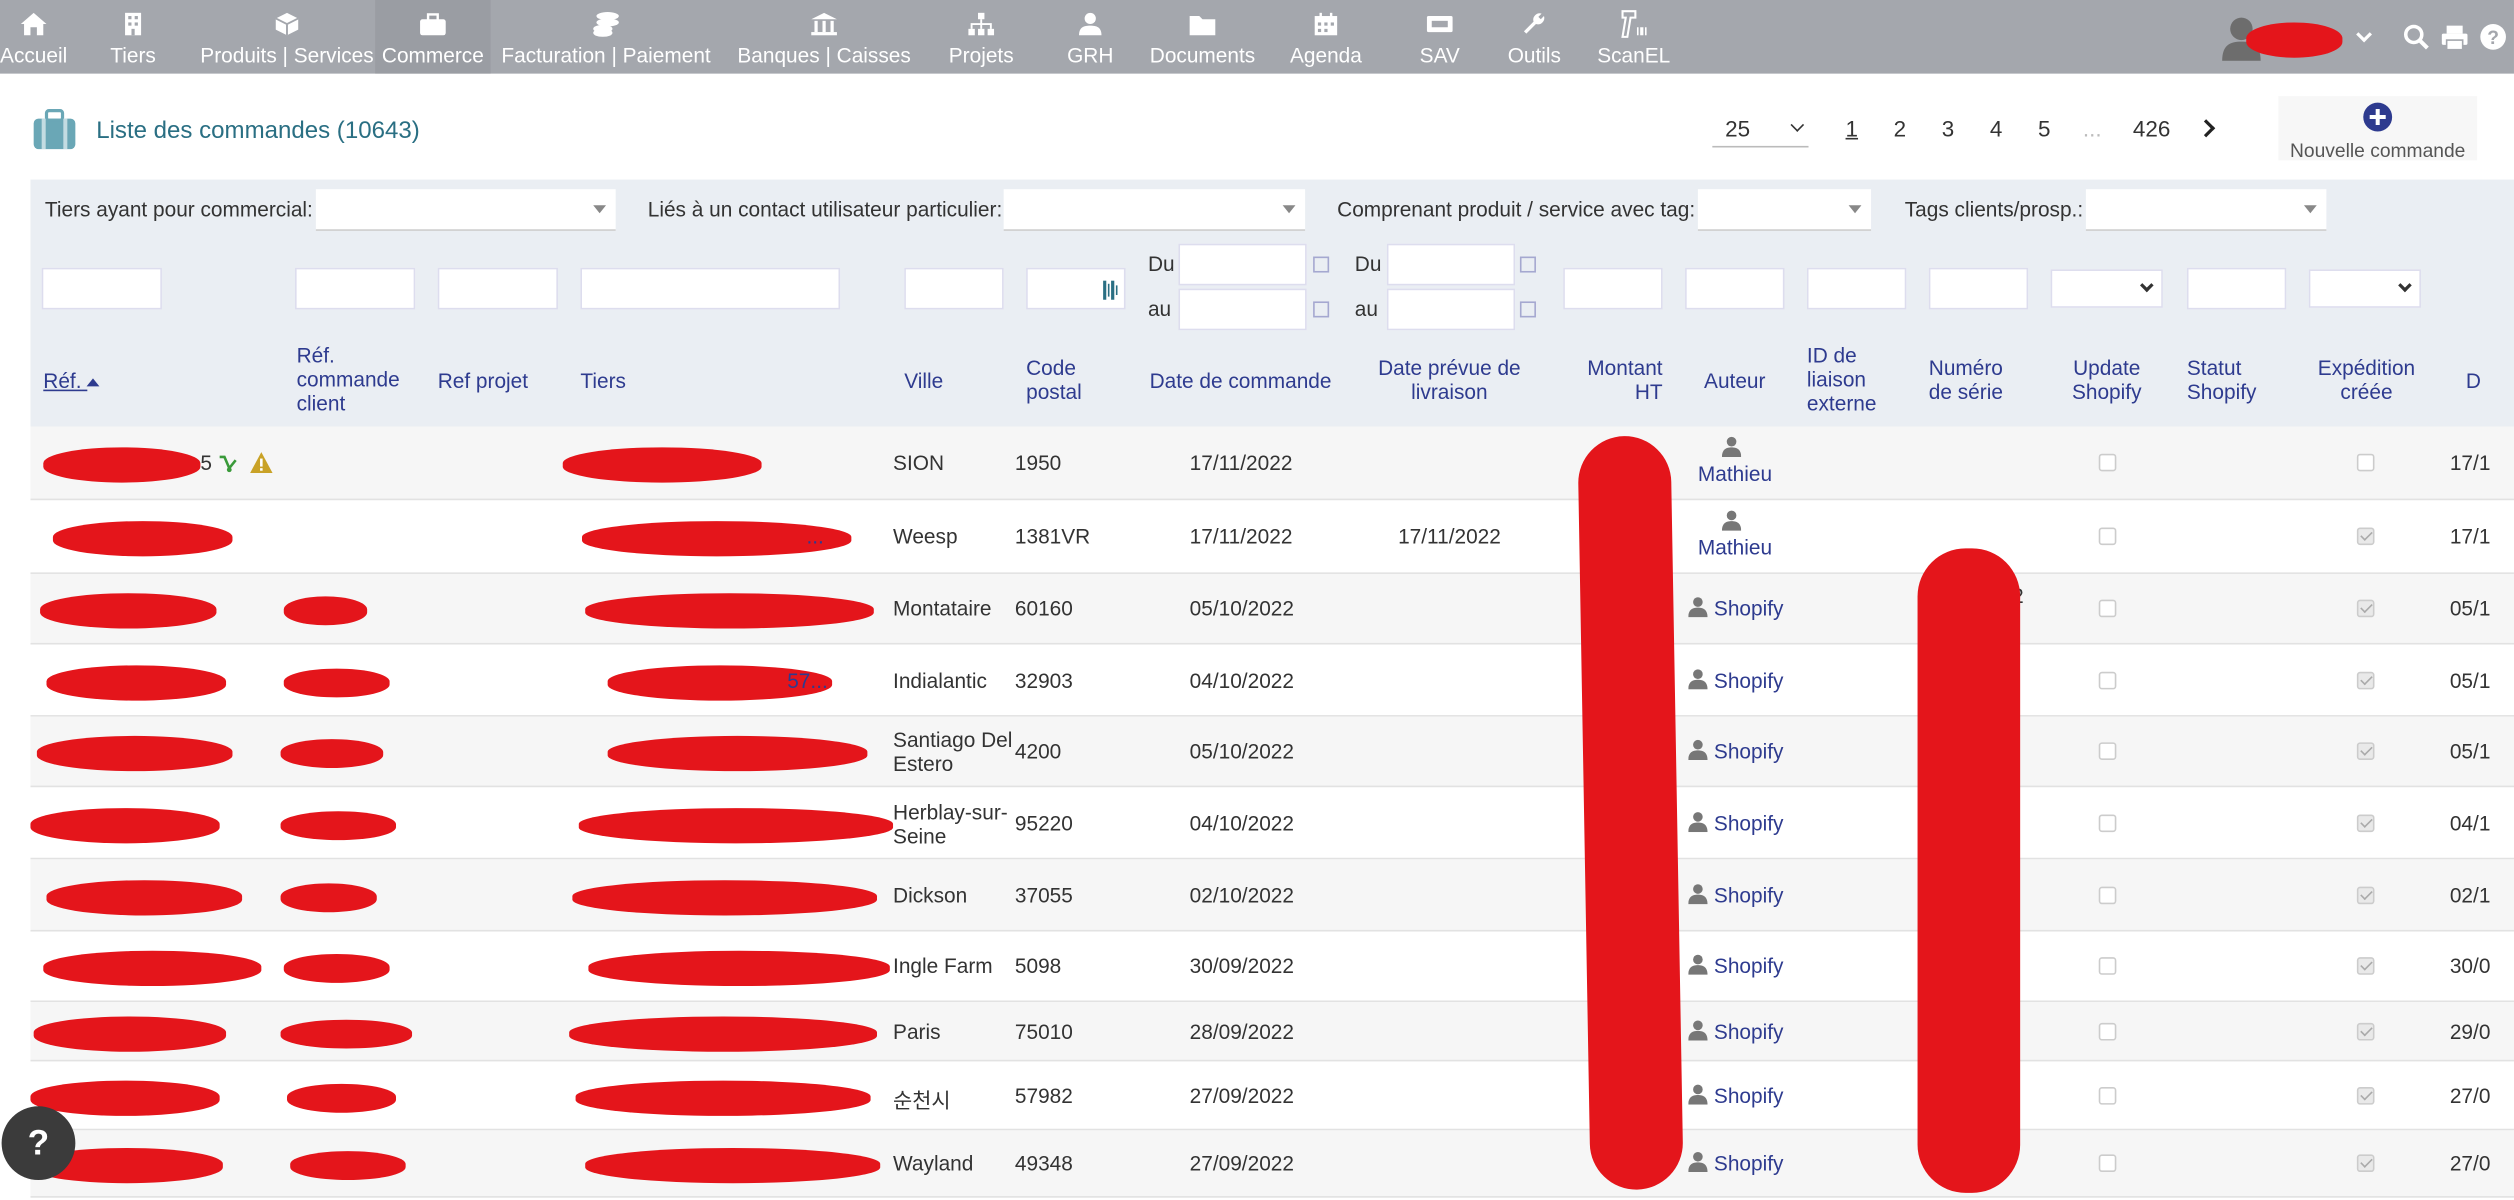 This screenshot has width=2514, height=1200. I want to click on page-1: 1, so click(1852, 128).